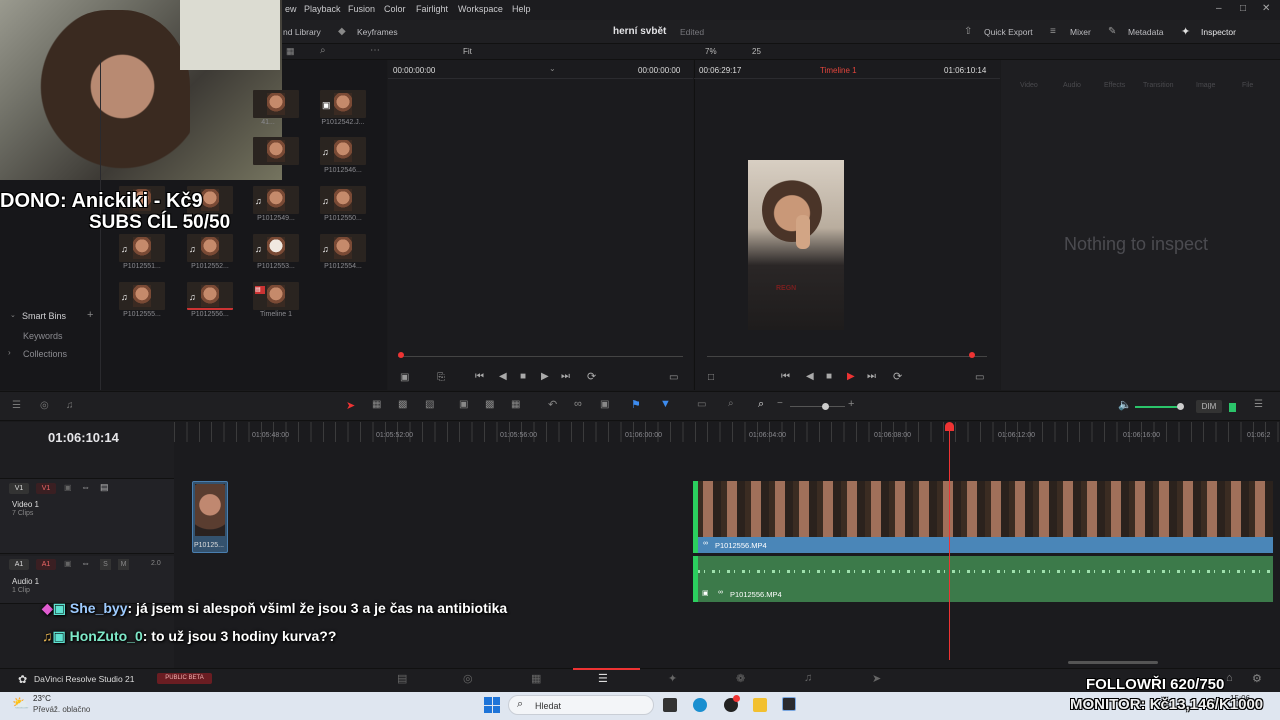 This screenshot has width=1280, height=720. I want to click on source-skip-forward-icon: ⏭, so click(565, 376).